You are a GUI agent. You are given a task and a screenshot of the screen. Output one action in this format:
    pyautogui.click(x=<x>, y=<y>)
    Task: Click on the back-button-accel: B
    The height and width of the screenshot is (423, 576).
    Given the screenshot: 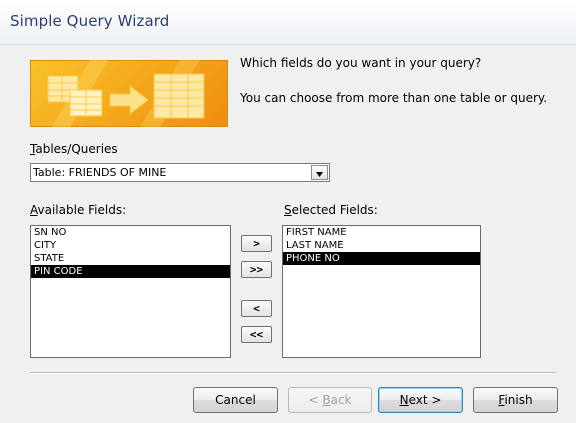 What is the action you would take?
    pyautogui.click(x=326, y=400)
    